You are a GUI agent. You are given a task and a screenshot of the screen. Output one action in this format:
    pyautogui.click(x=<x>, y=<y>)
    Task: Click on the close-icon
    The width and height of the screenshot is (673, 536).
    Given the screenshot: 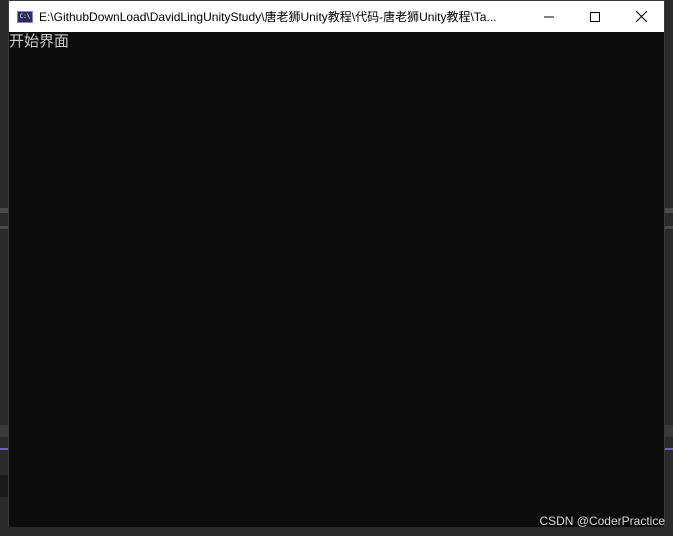 What is the action you would take?
    pyautogui.click(x=641, y=16)
    